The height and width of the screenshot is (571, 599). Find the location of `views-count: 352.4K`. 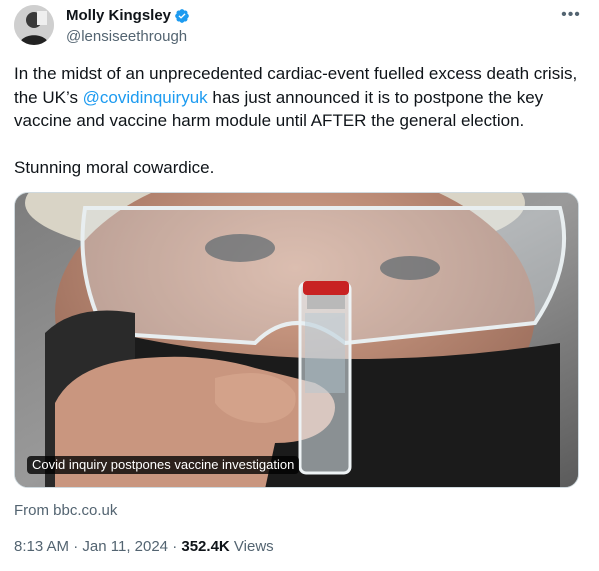

views-count: 352.4K is located at coordinates (205, 546).